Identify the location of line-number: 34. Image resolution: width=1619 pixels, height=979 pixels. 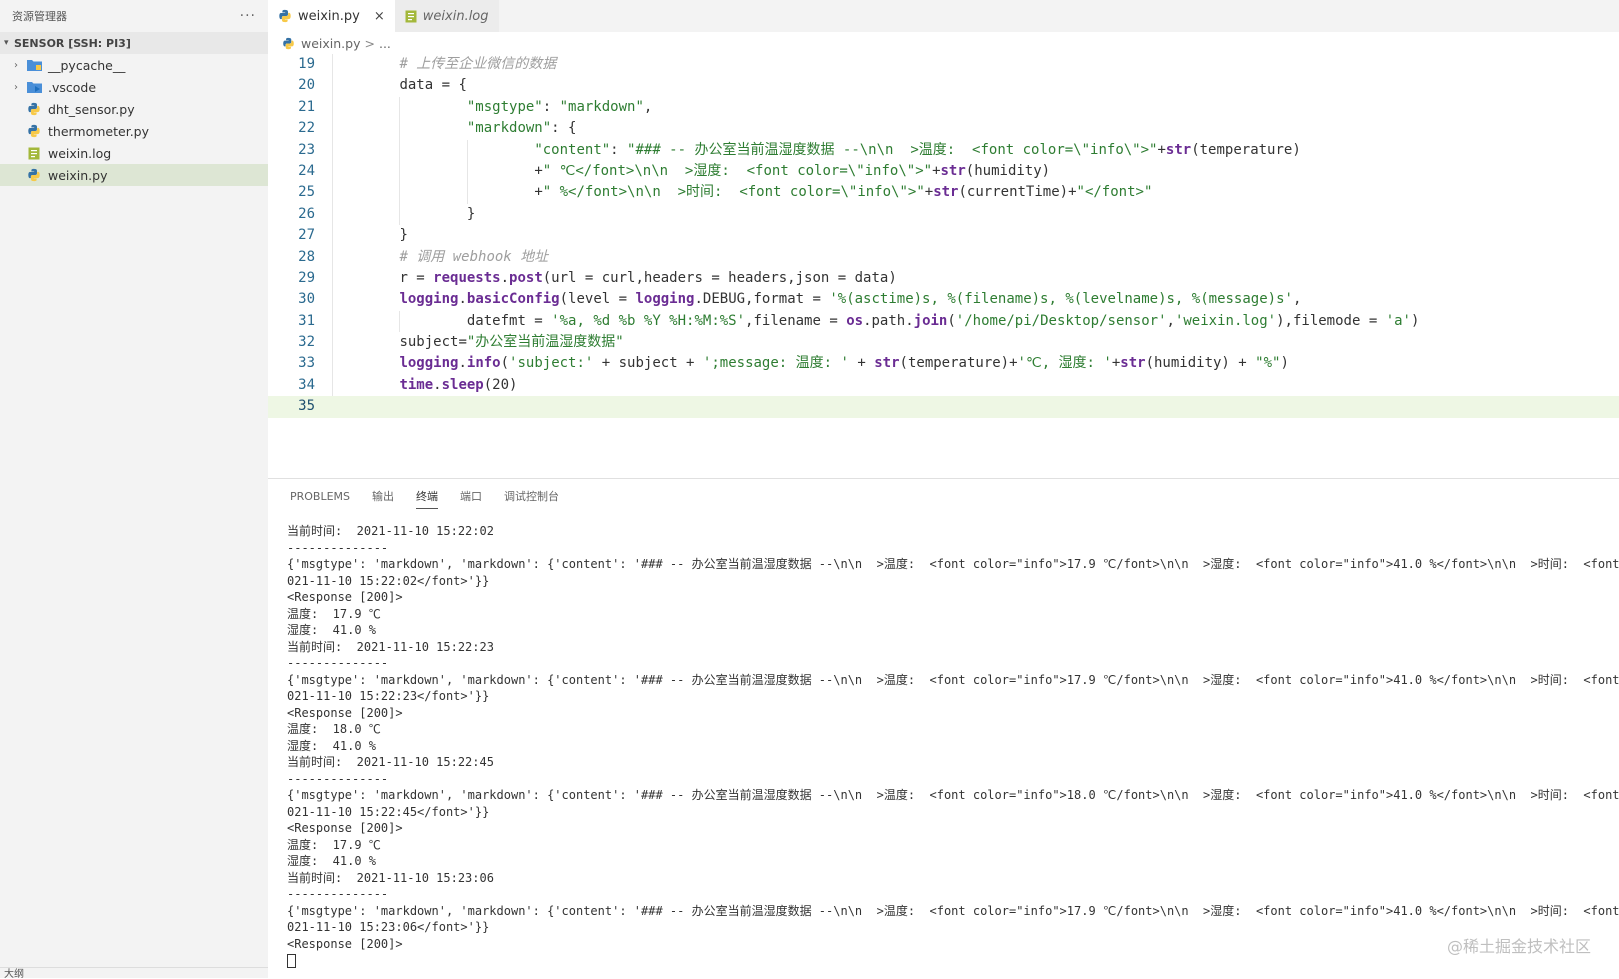
(306, 384).